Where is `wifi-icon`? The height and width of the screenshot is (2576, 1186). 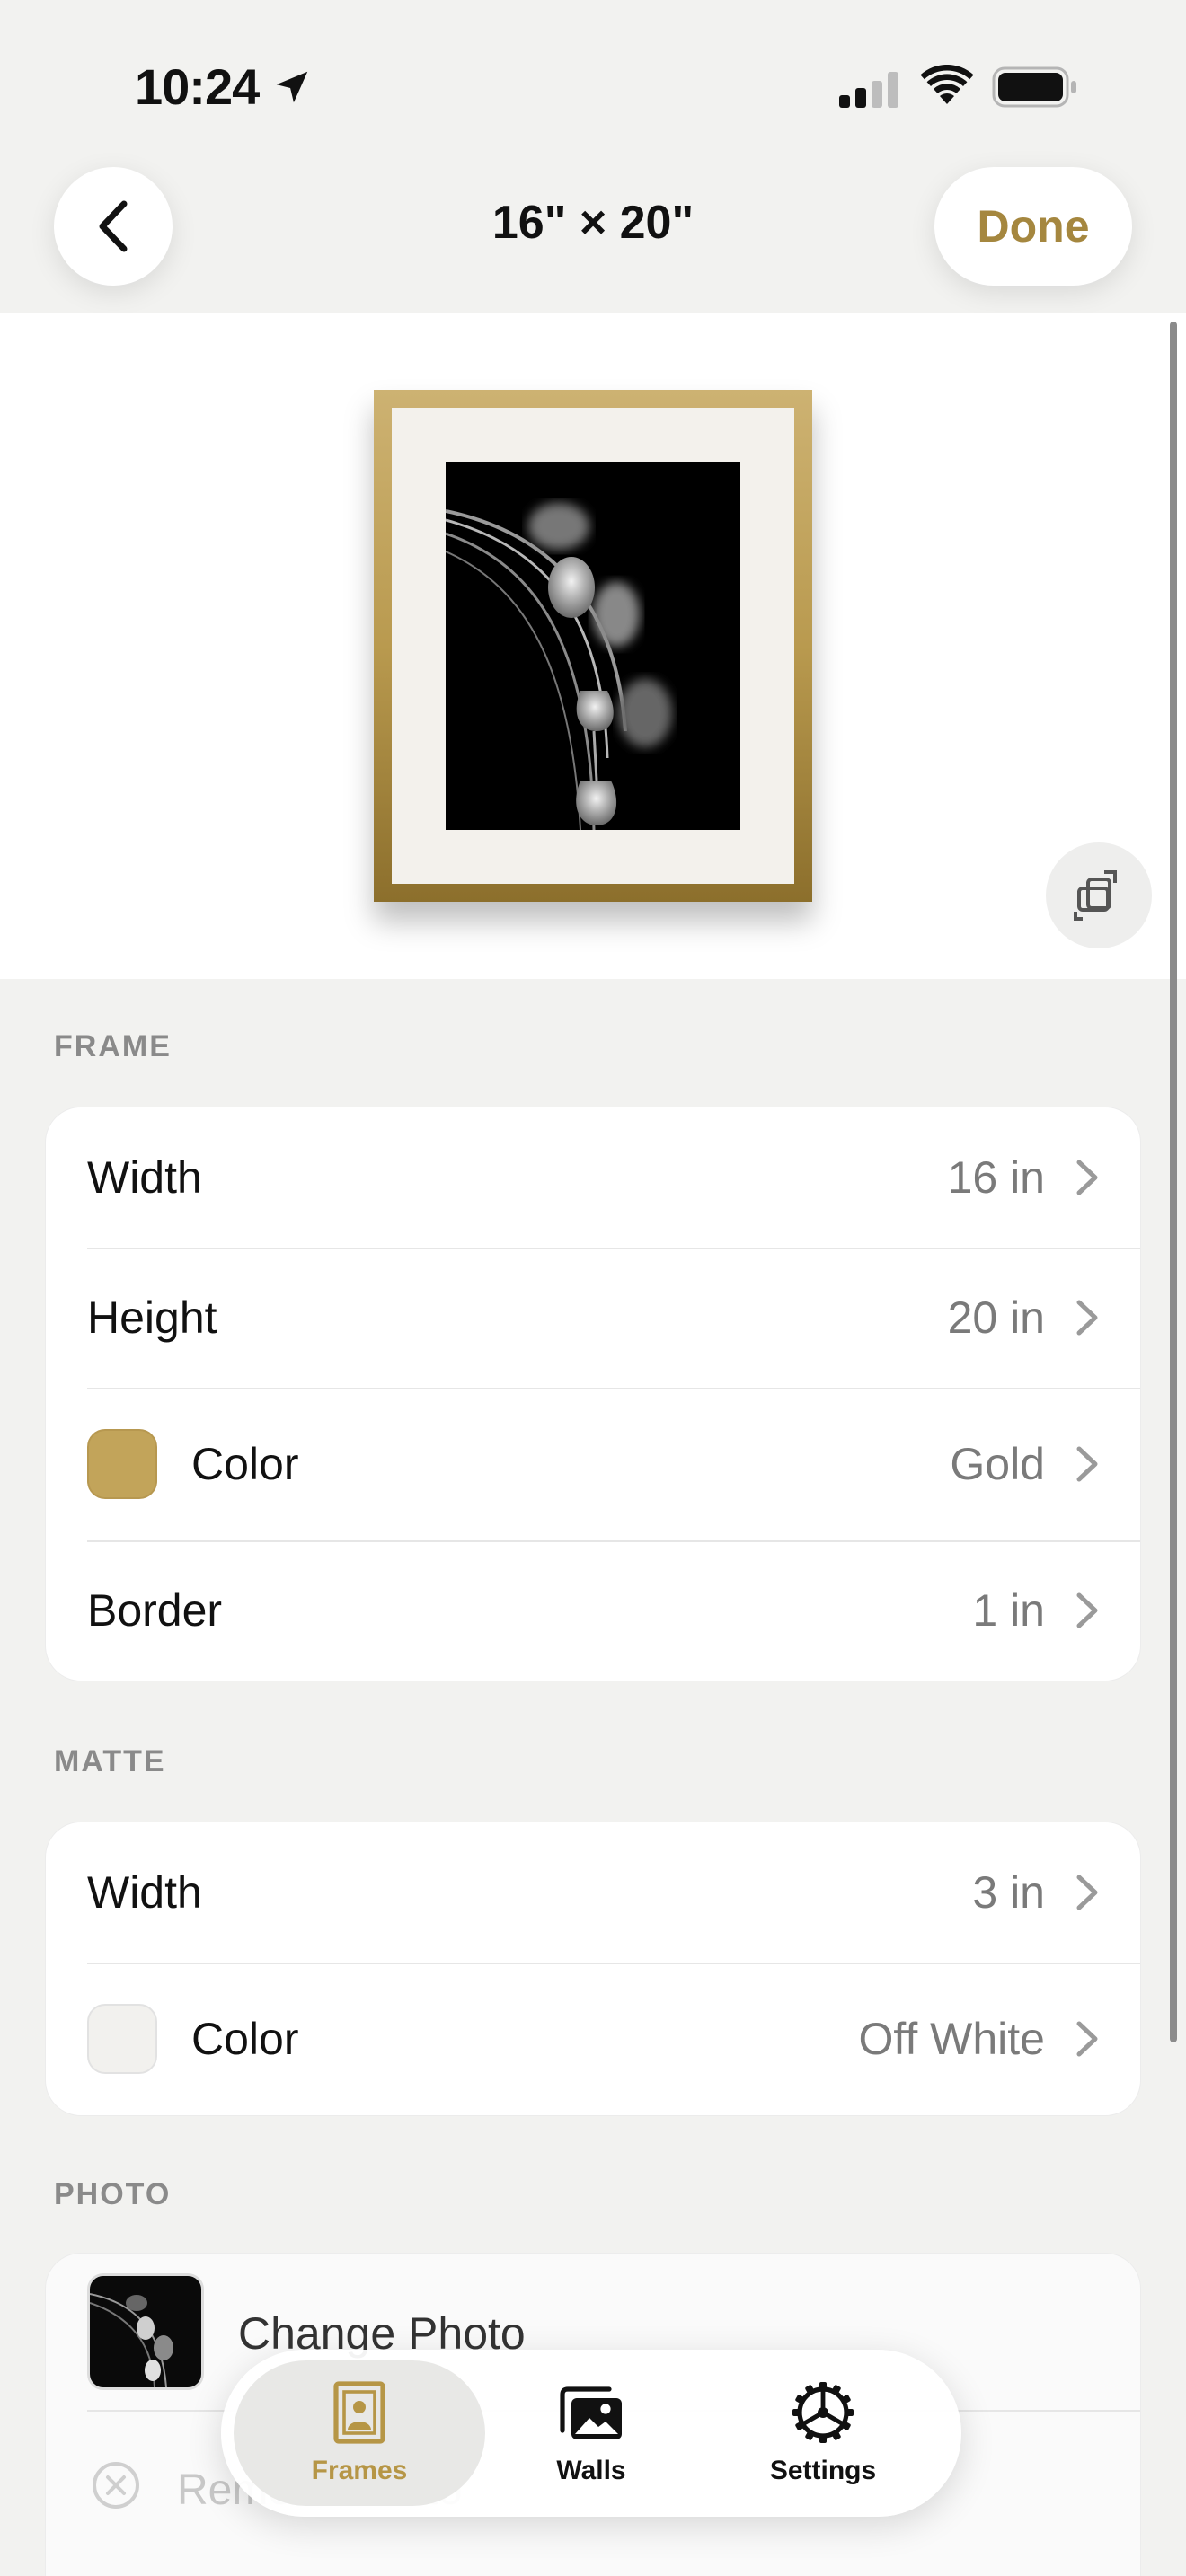
wifi-icon is located at coordinates (947, 84).